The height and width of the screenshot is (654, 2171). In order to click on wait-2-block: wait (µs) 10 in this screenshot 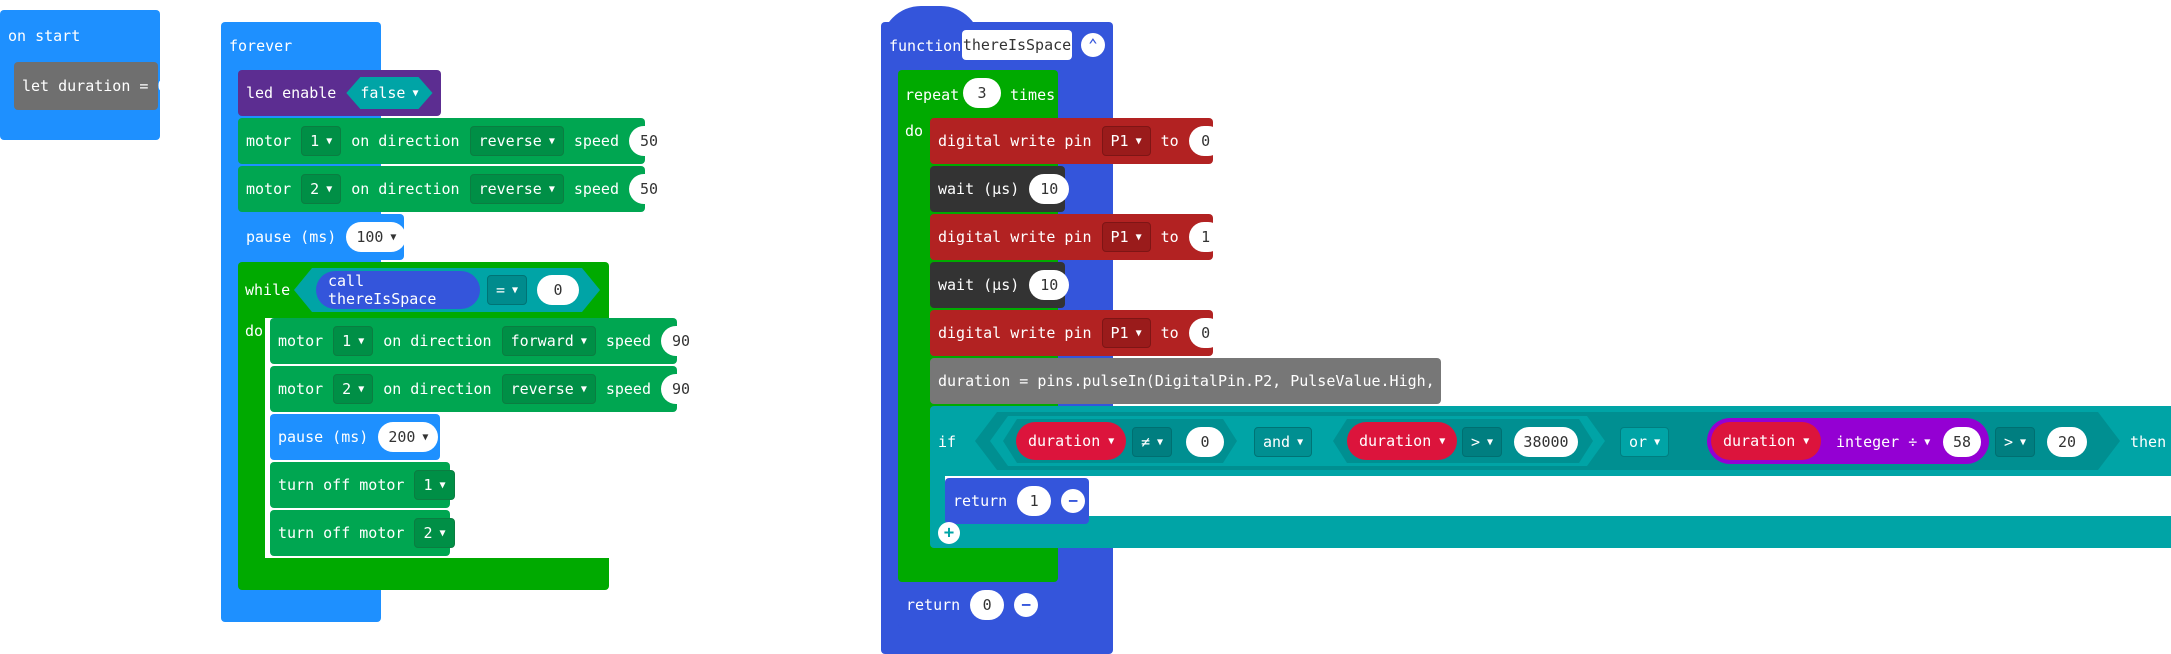, I will do `click(1000, 285)`.